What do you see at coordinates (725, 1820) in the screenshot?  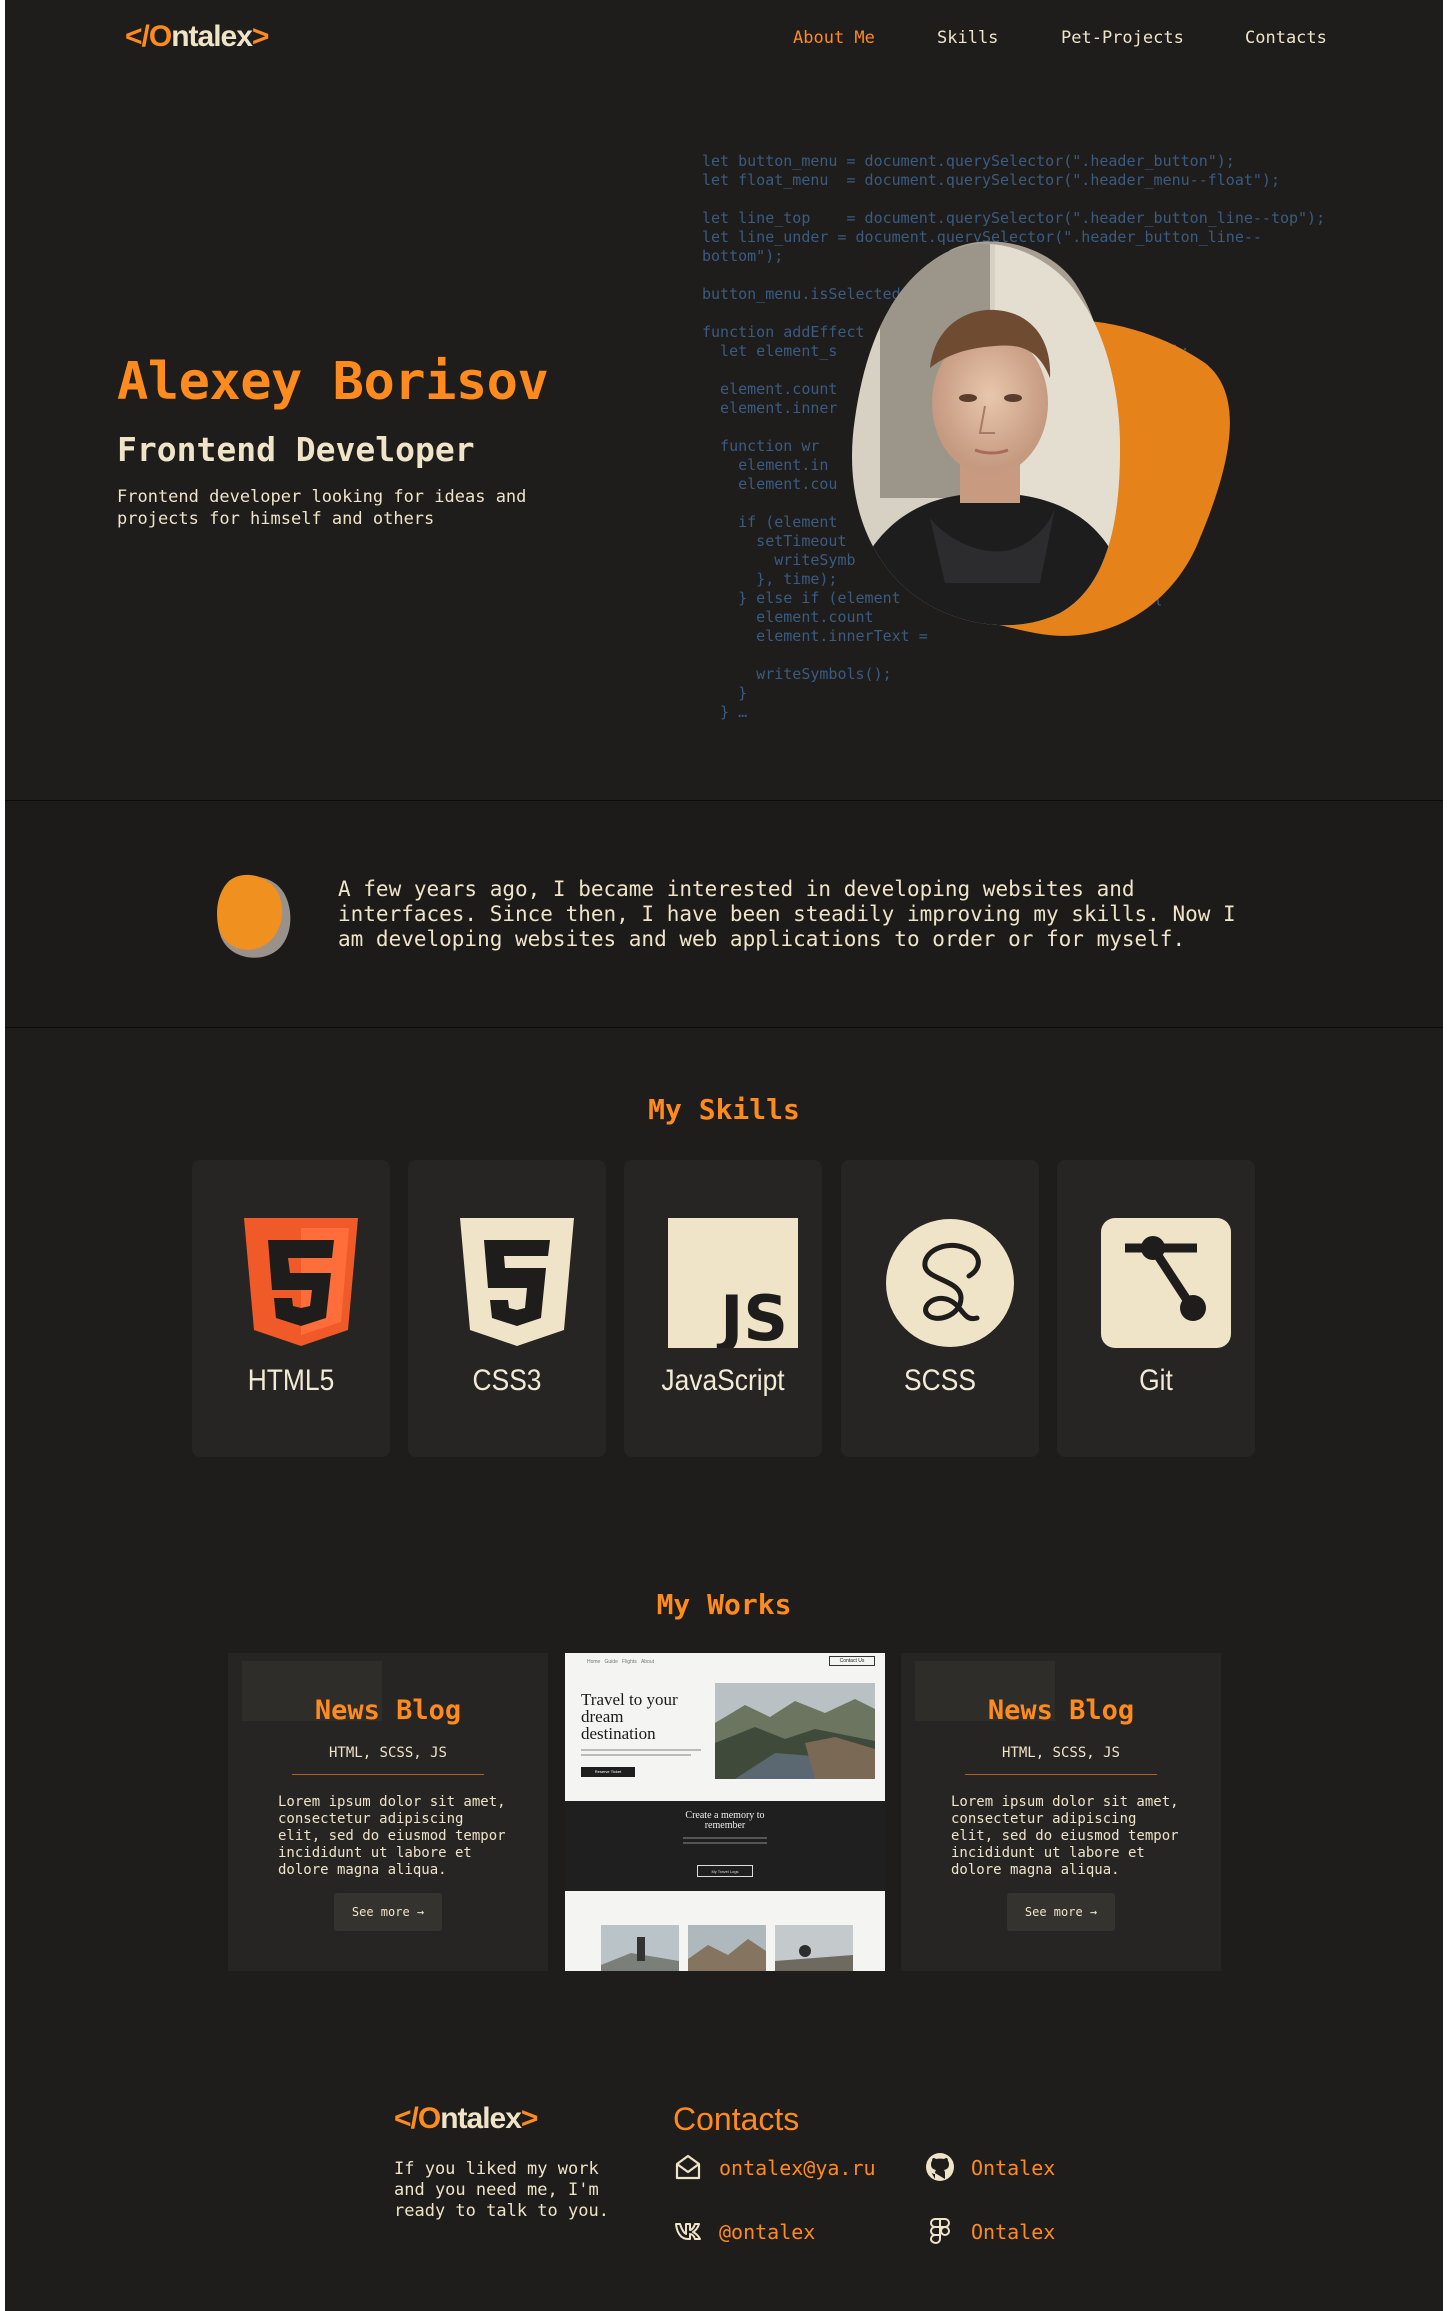 I see `preview-section-title: Create a memory to remember` at bounding box center [725, 1820].